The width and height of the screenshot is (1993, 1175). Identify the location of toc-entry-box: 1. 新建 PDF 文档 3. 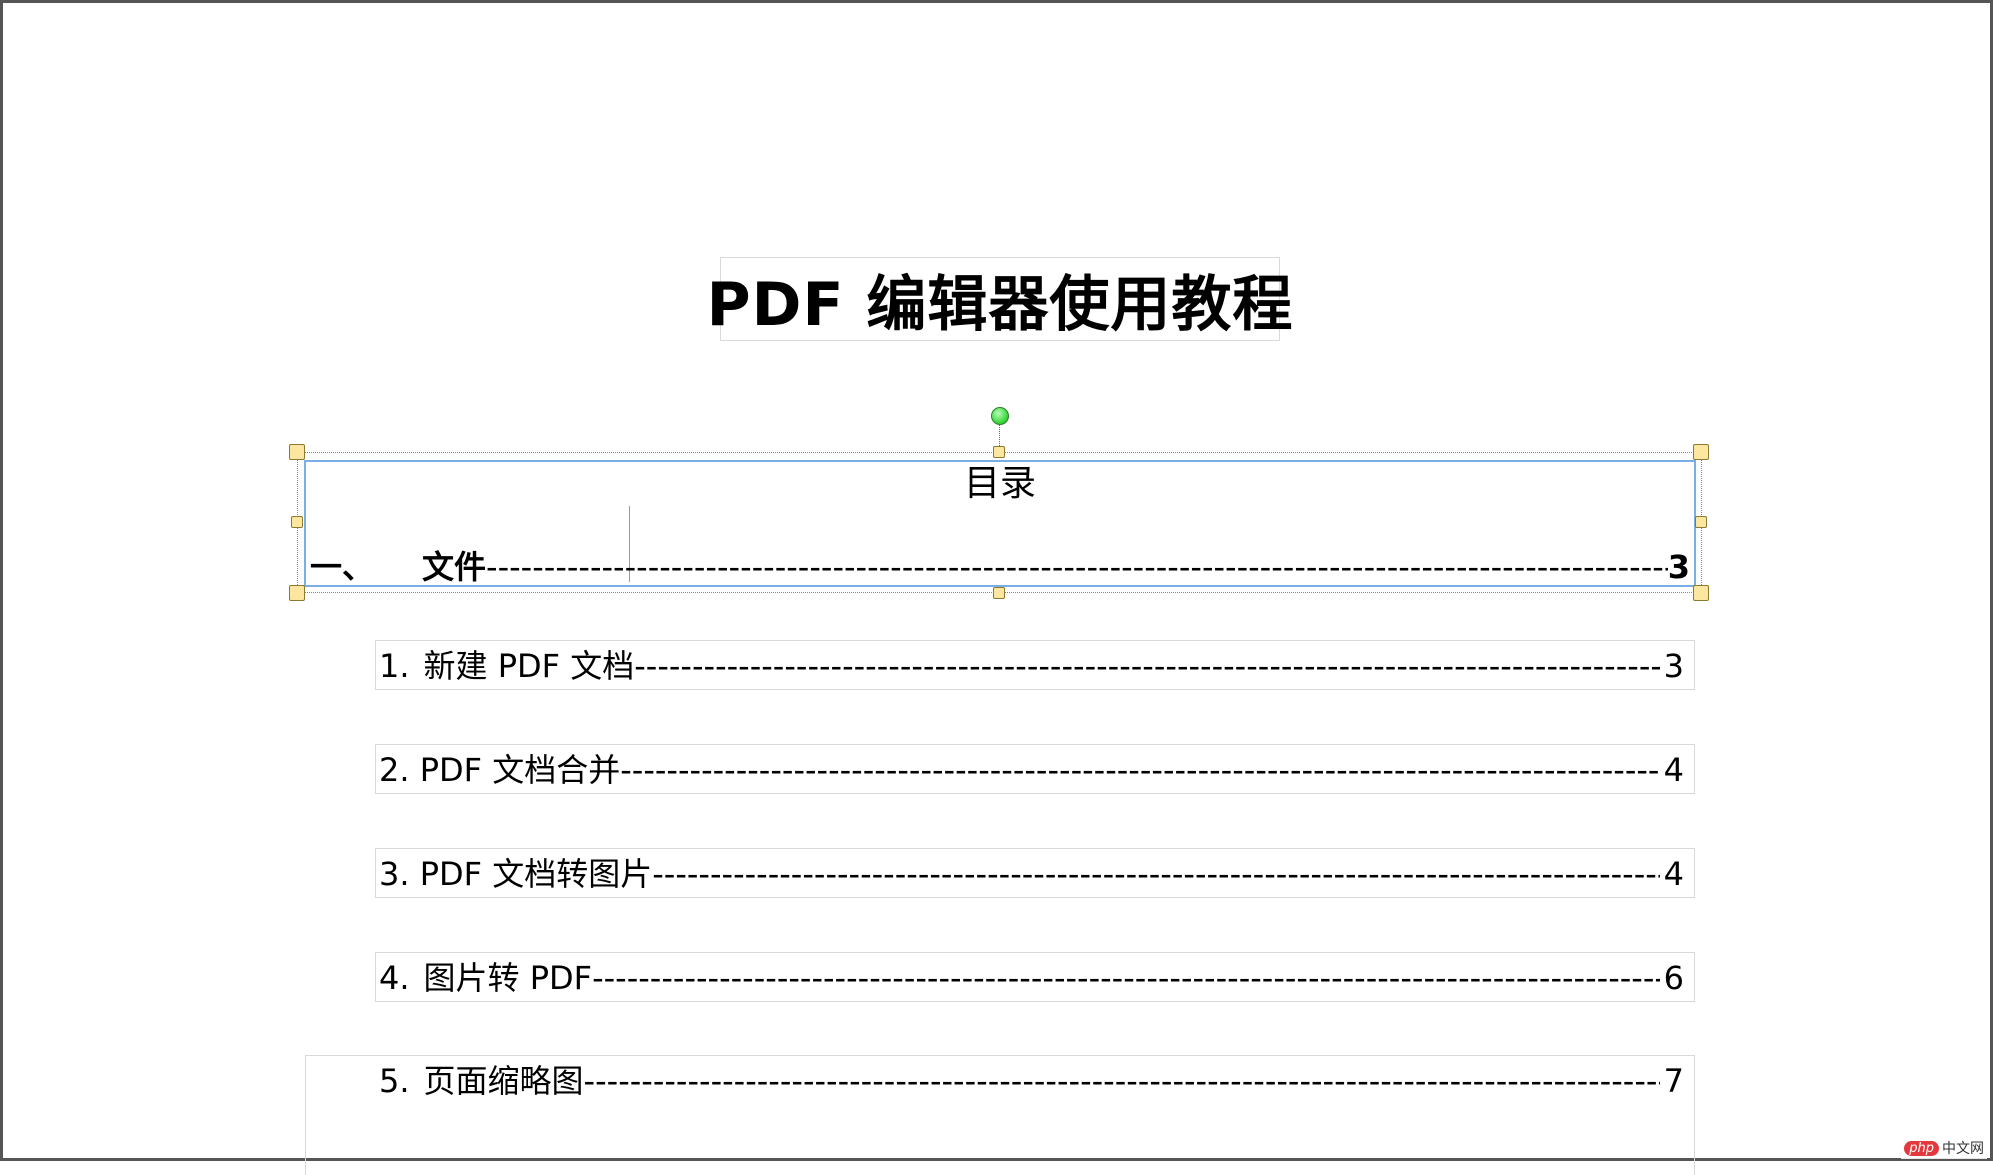
(1035, 665).